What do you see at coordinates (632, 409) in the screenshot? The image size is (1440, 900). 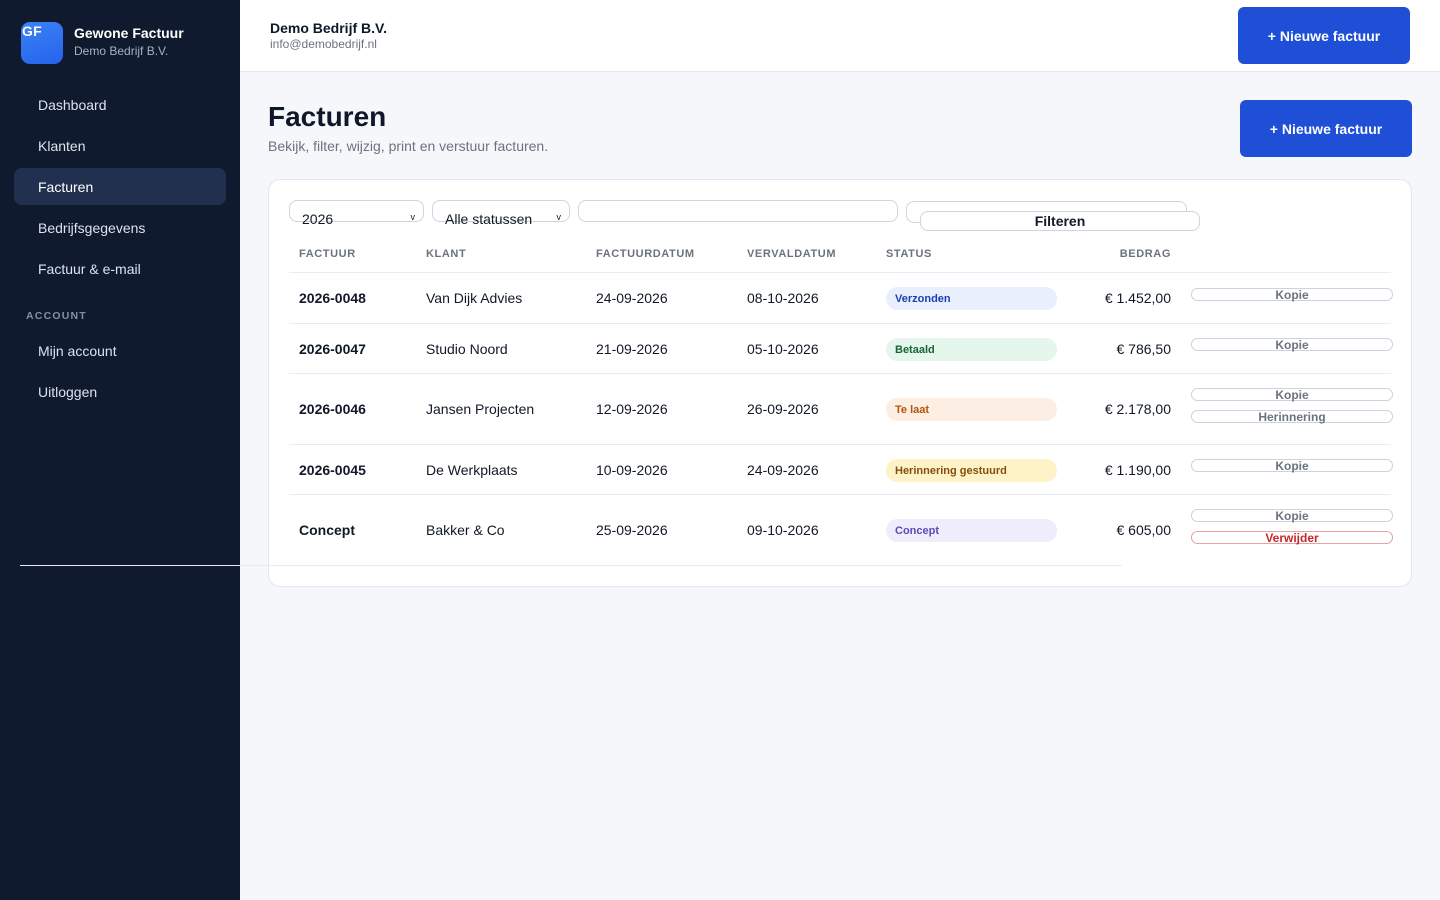 I see `invoice-date: 12-09-2026` at bounding box center [632, 409].